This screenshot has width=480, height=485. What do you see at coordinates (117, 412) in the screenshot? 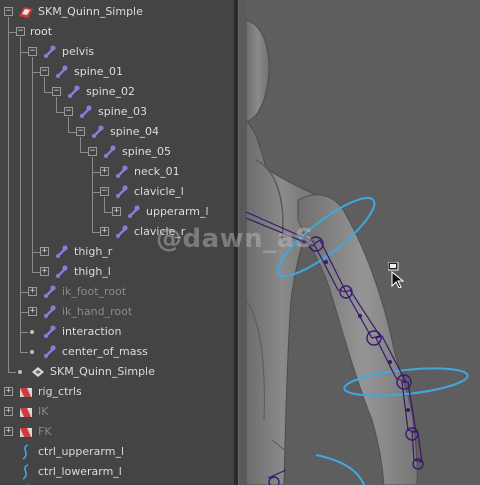
I see `outliner-item: + IK` at bounding box center [117, 412].